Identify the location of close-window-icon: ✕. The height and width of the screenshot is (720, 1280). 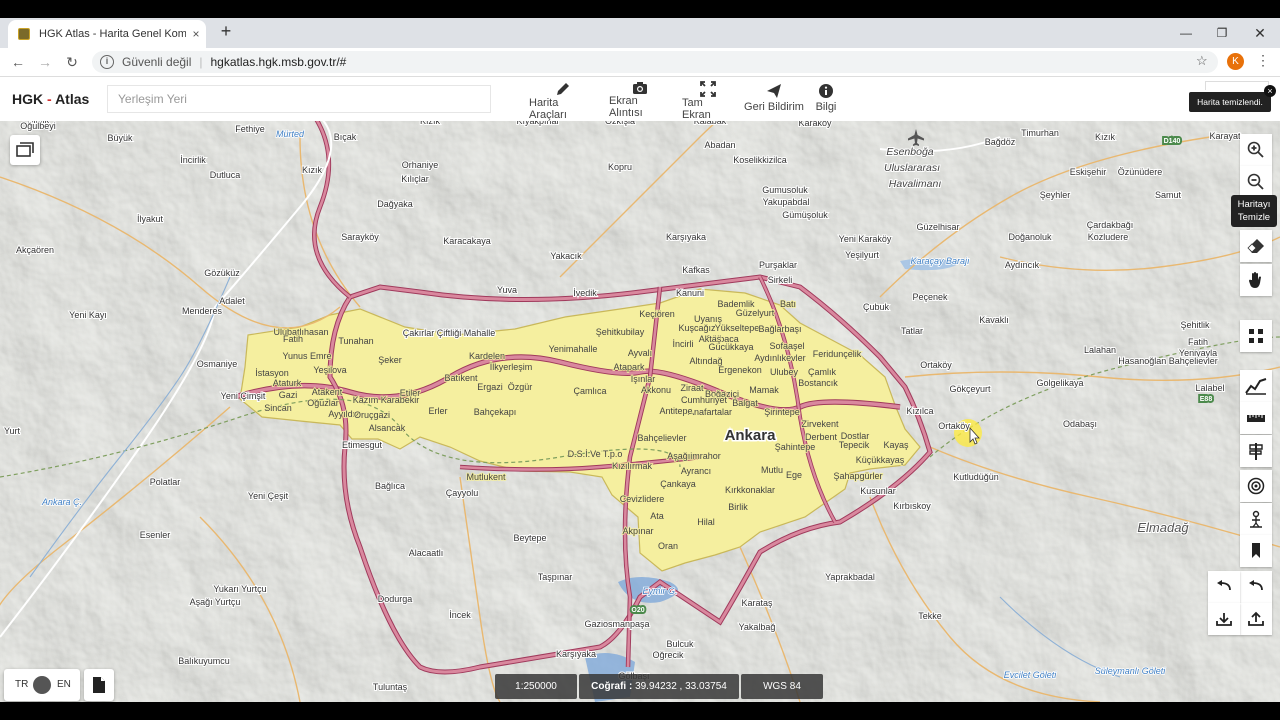
(1260, 33).